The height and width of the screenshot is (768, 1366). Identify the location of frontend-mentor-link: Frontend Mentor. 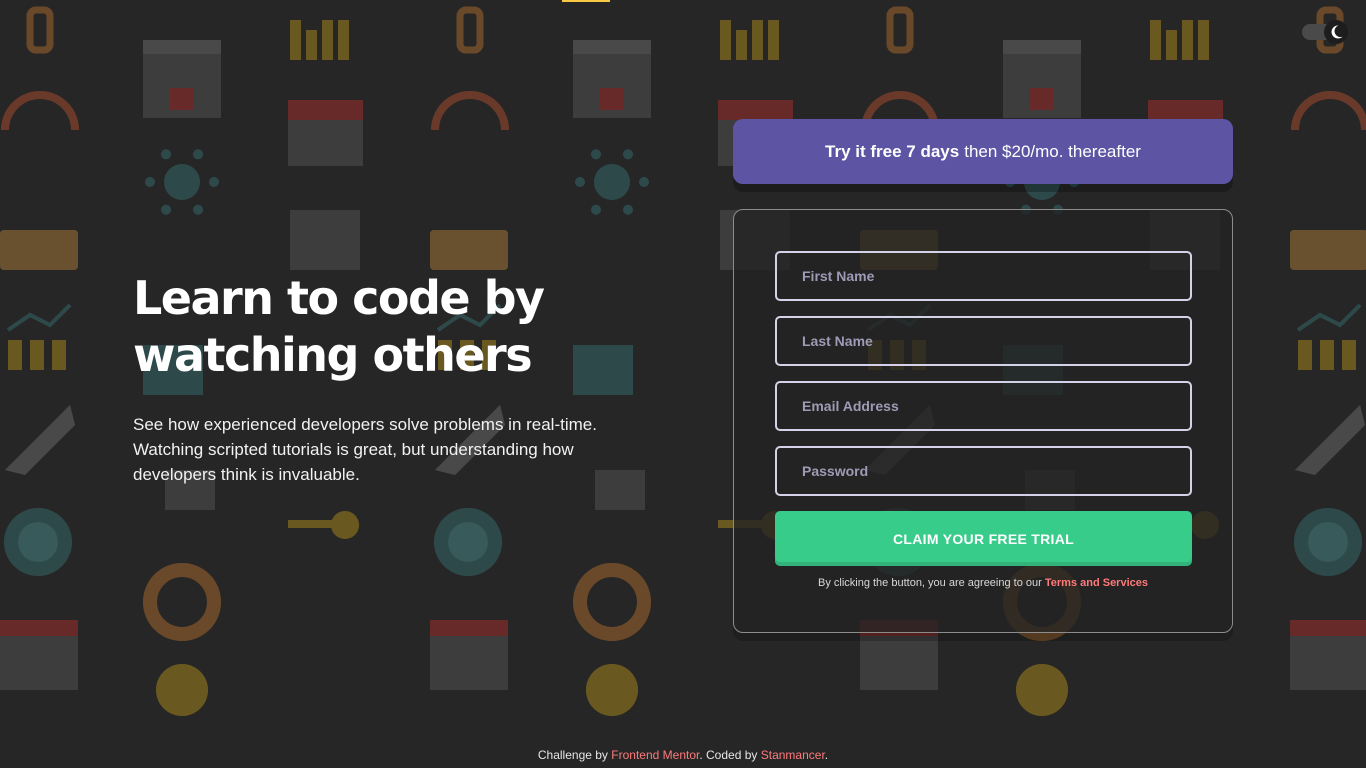
(655, 755).